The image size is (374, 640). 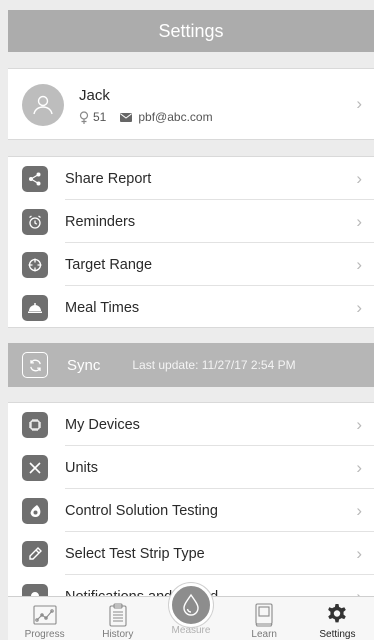 What do you see at coordinates (191, 178) in the screenshot?
I see `share-report-row: Share Report ›` at bounding box center [191, 178].